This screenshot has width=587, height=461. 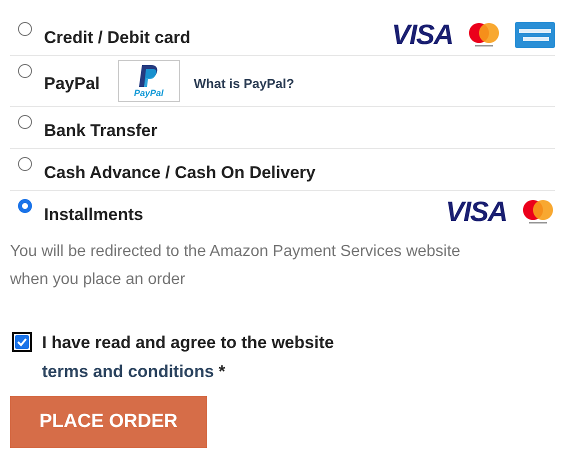 I want to click on payment-method-label: PayPal, so click(x=72, y=84).